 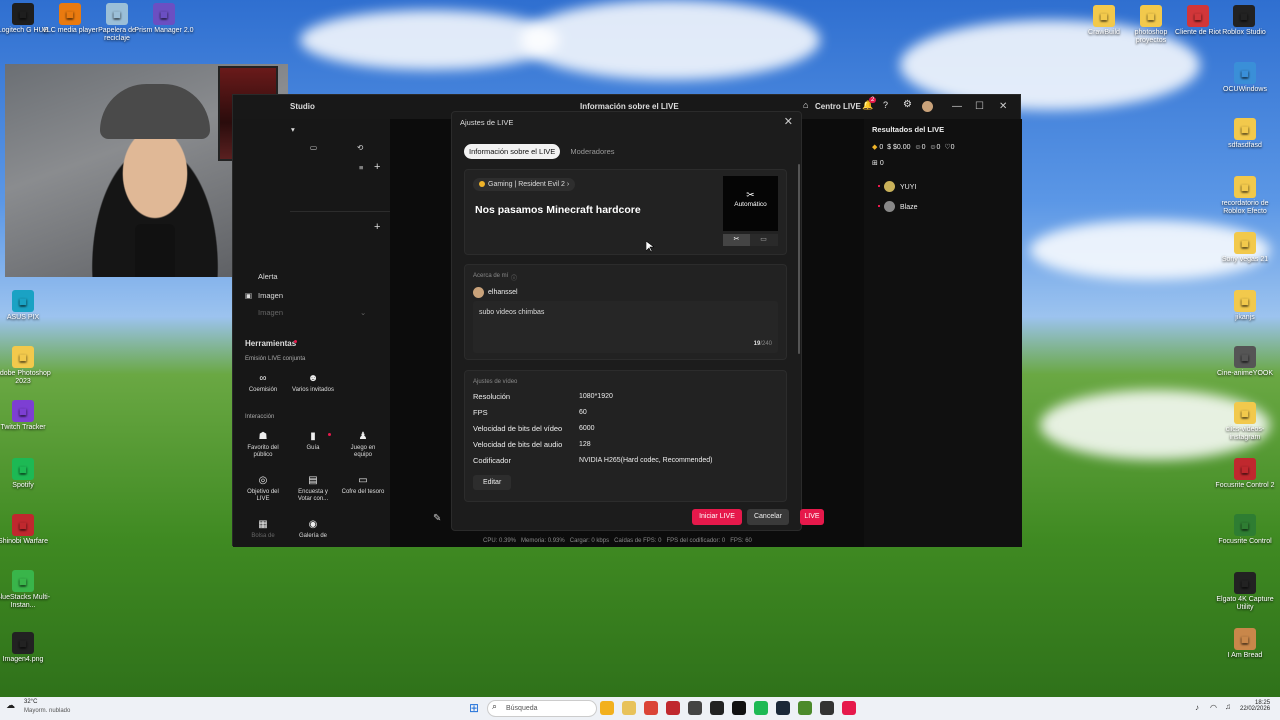 What do you see at coordinates (27, 416) in the screenshot?
I see `desktop-twitch-shortcut: ■ Twitch Tracker` at bounding box center [27, 416].